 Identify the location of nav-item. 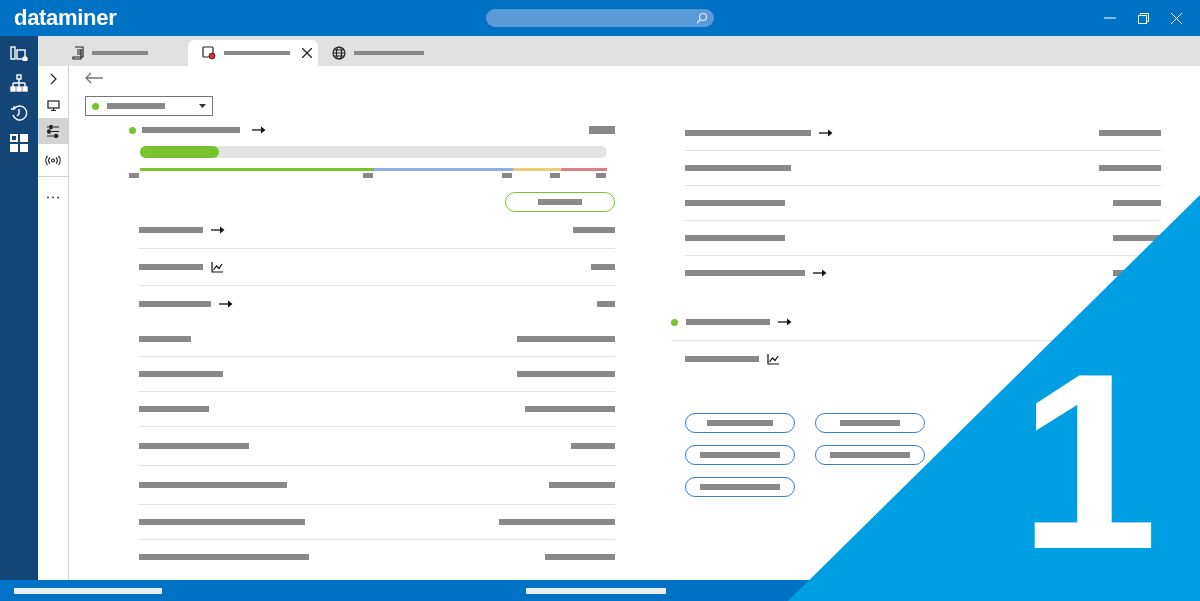
(53, 131).